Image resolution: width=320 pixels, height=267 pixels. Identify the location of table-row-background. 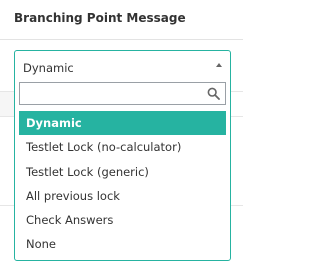
(7, 104).